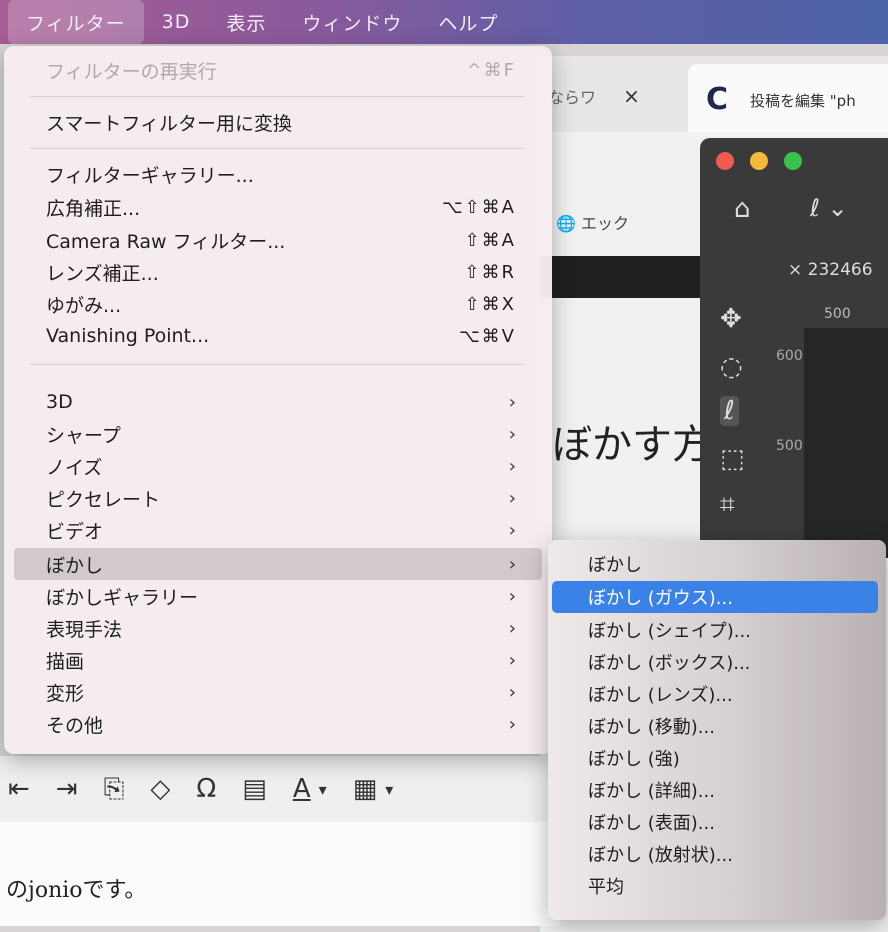 The image size is (888, 932). I want to click on select-tool-icon: ⬚, so click(732, 459).